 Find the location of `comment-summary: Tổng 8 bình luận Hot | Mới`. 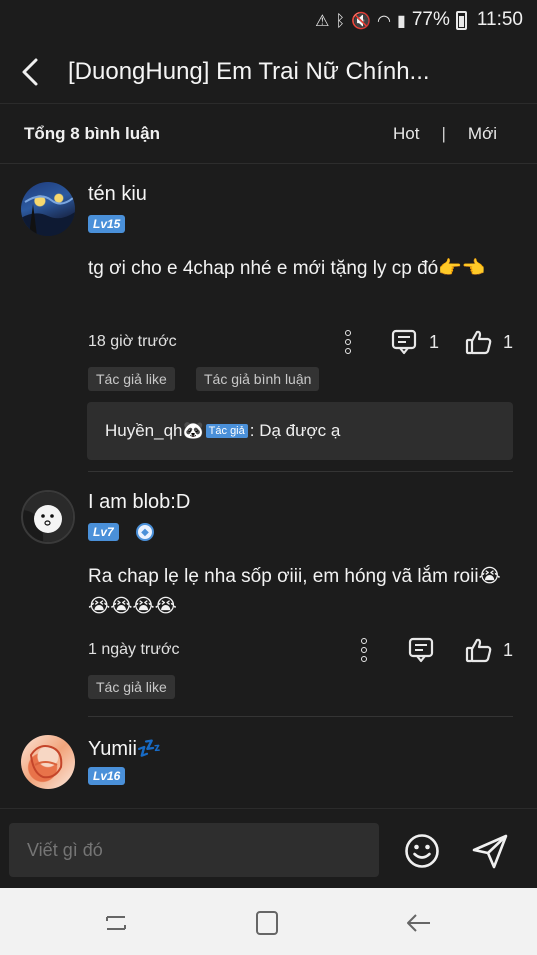

comment-summary: Tổng 8 bình luận Hot | Mới is located at coordinates (268, 134).